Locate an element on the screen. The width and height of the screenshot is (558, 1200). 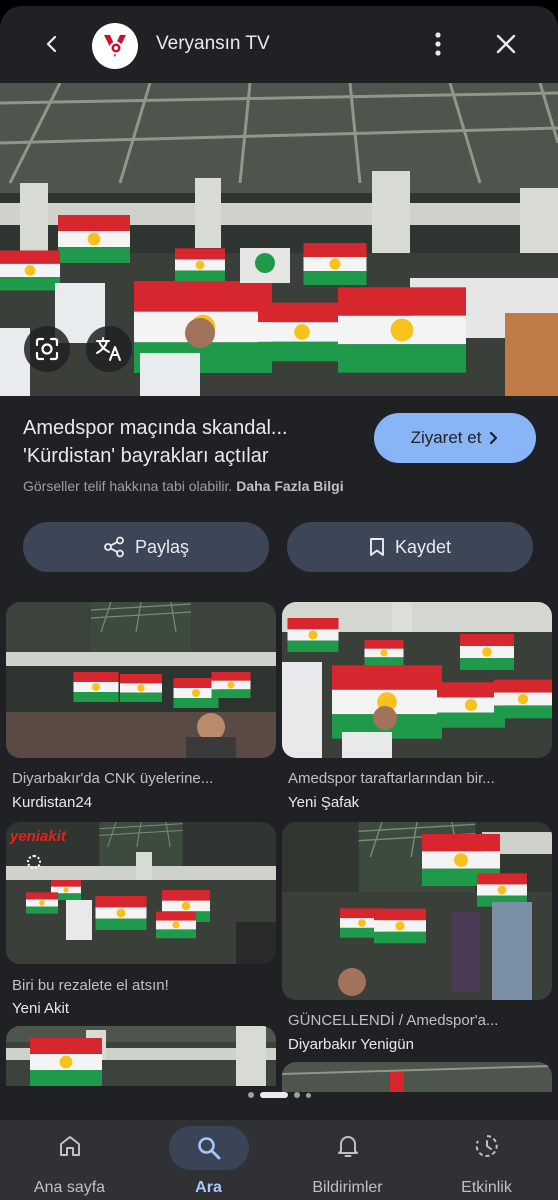
google-lens-button is located at coordinates (47, 349).